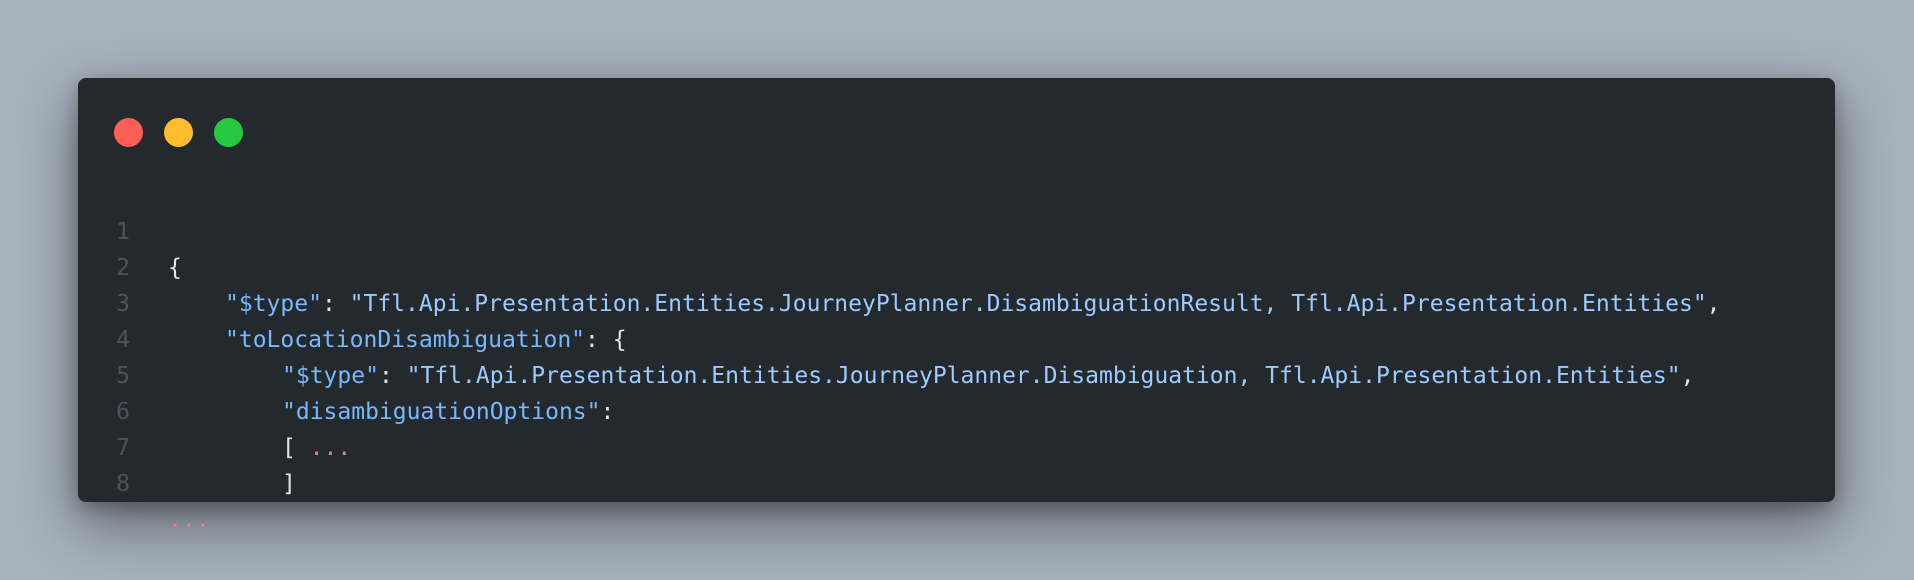  I want to click on minimize-window-icon, so click(178, 132).